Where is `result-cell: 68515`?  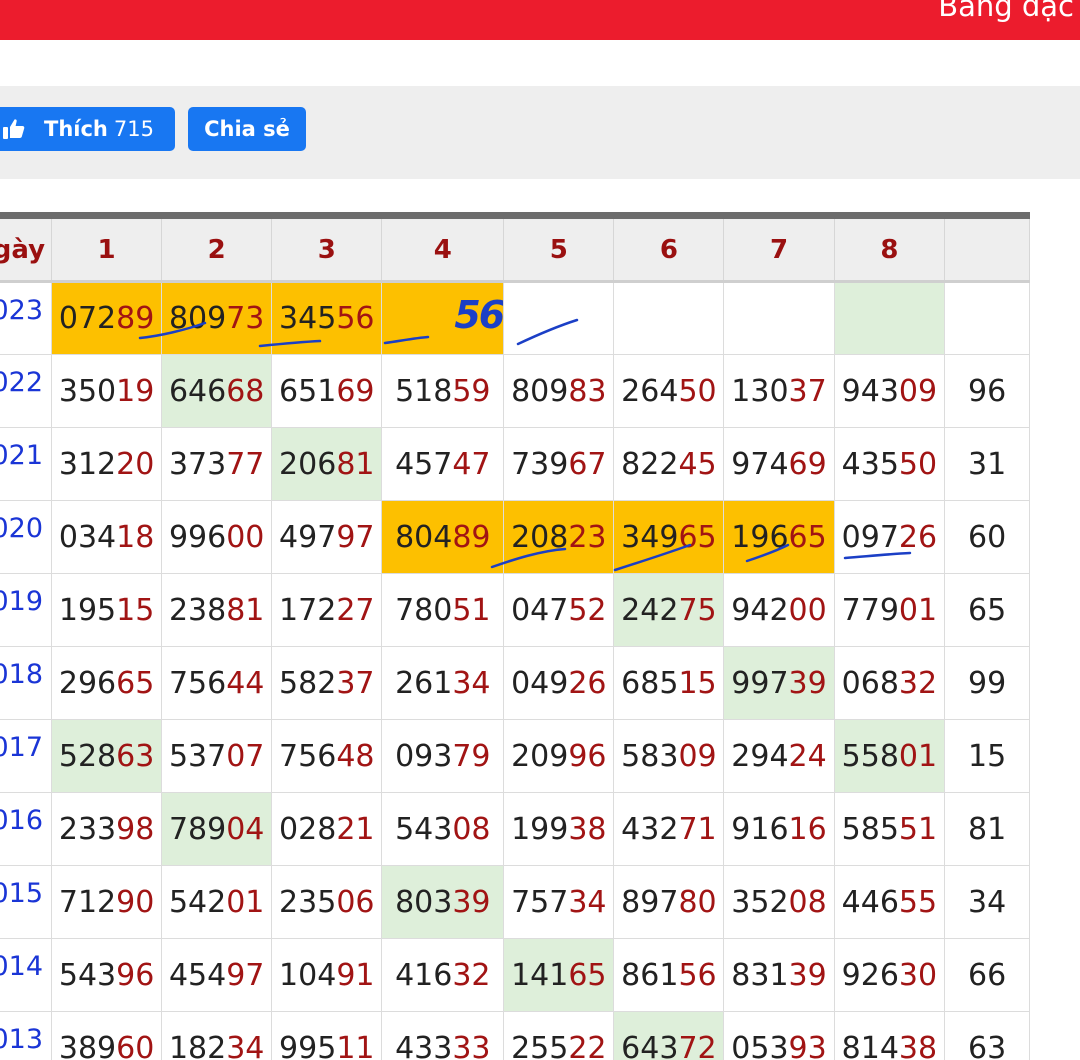 result-cell: 68515 is located at coordinates (669, 683).